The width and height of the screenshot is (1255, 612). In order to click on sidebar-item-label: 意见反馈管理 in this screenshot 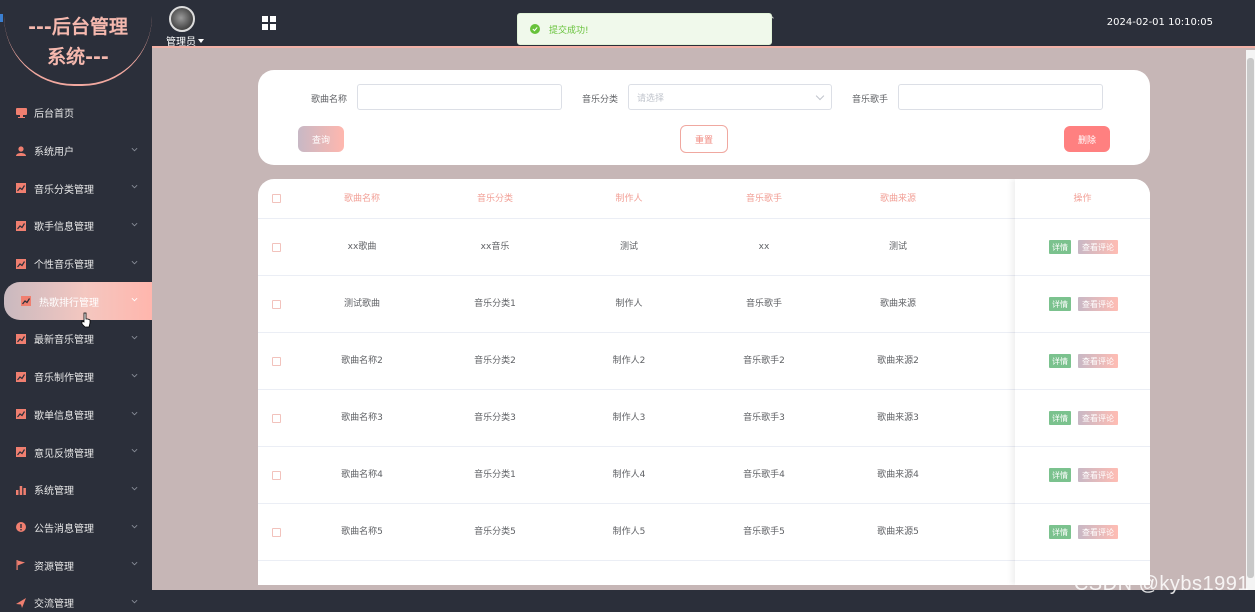, I will do `click(64, 454)`.